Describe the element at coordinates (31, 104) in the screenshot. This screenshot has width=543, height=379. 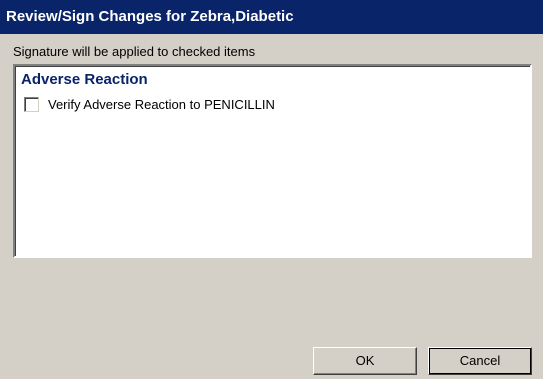
I see `item-checkbox` at that location.